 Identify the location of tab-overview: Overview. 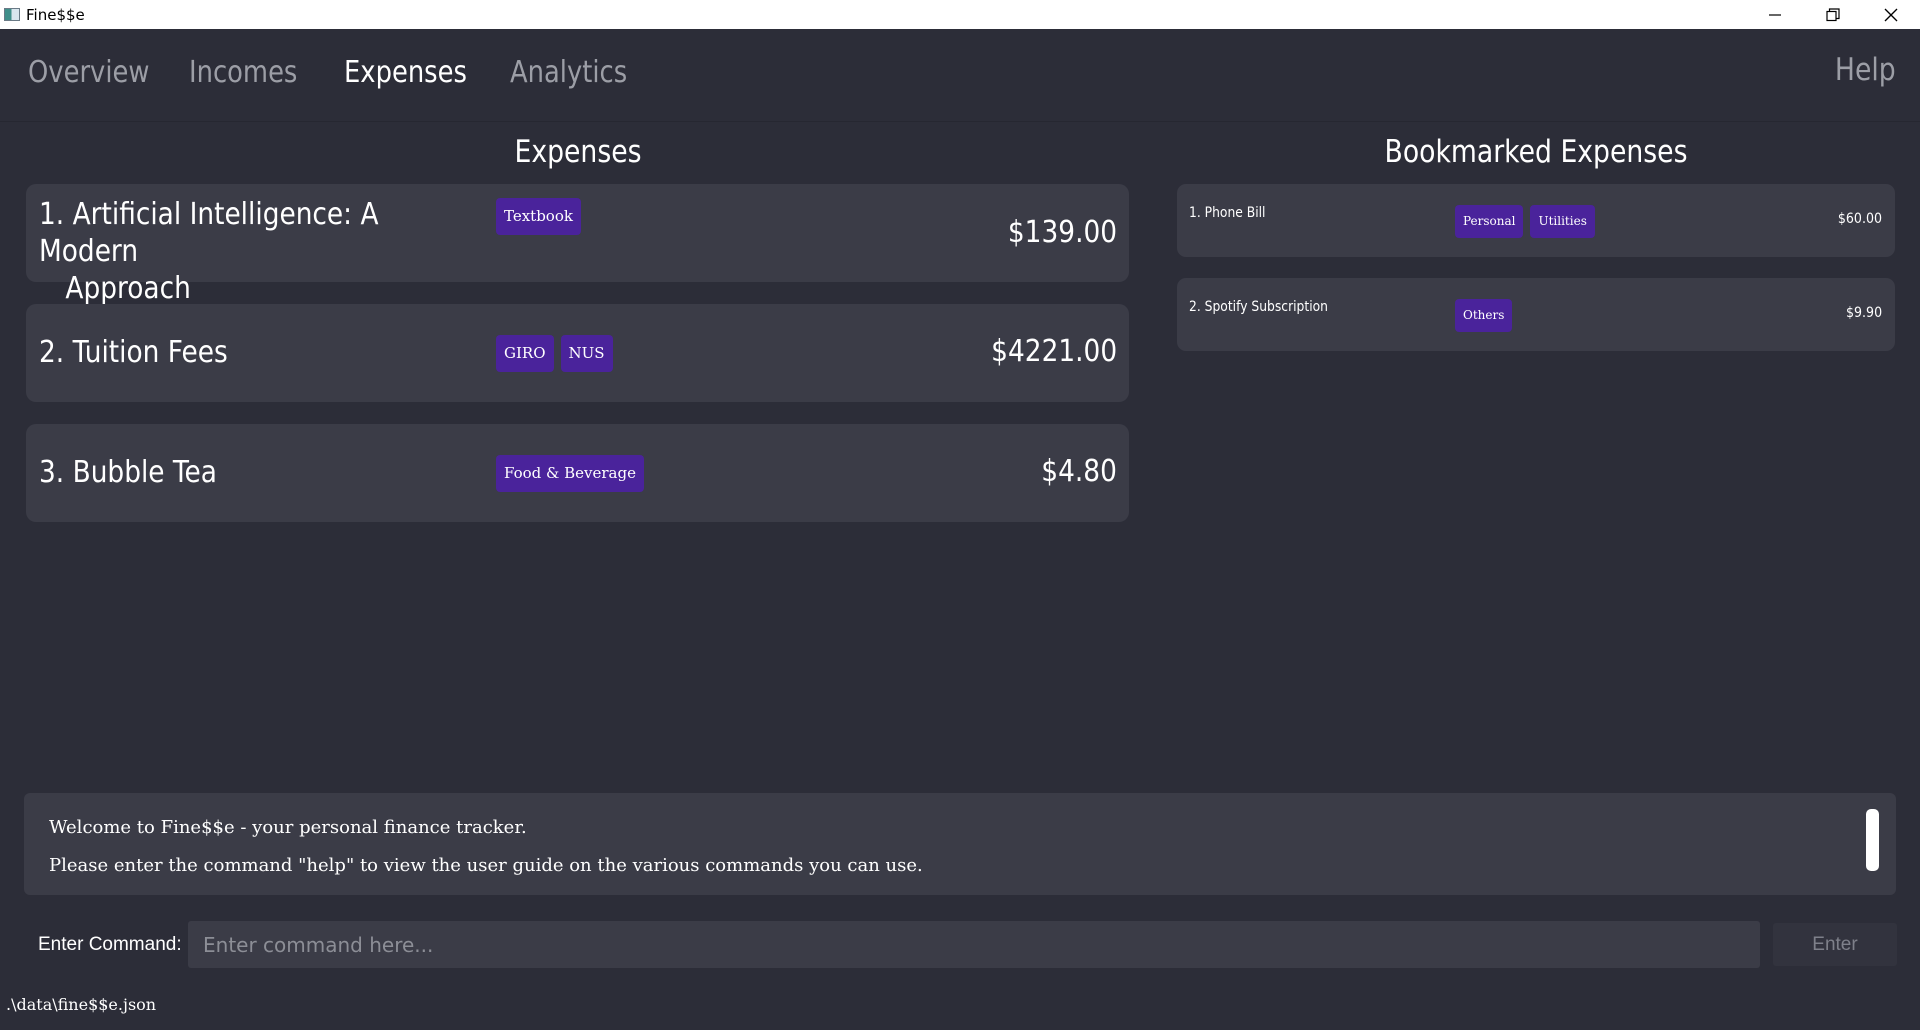
(88, 72).